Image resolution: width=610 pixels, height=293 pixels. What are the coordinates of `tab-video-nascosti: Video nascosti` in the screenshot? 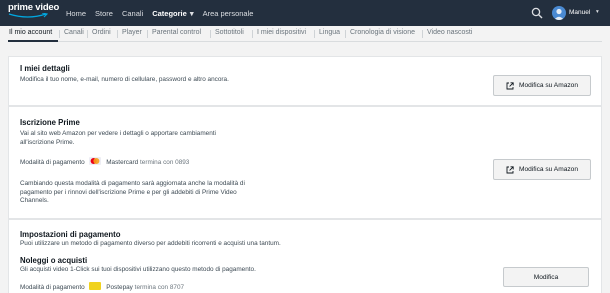 It's located at (449, 32).